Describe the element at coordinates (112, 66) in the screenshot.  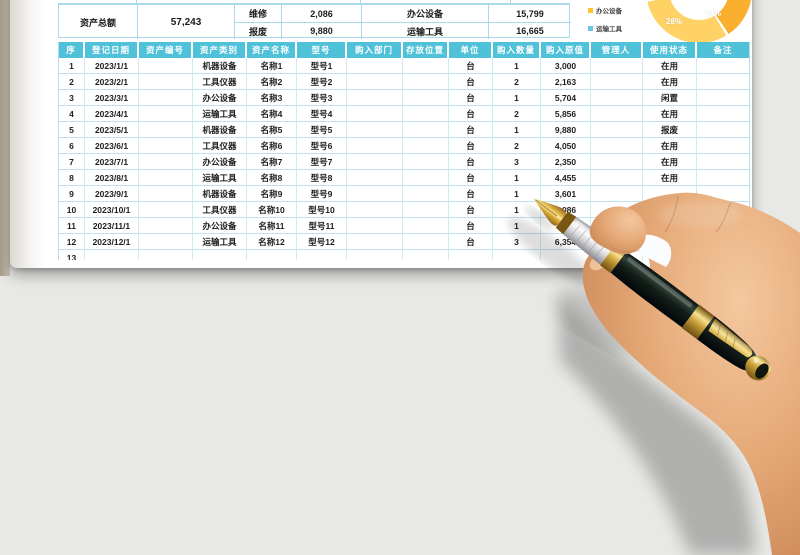
I see `table-cell: 2023/1/1` at that location.